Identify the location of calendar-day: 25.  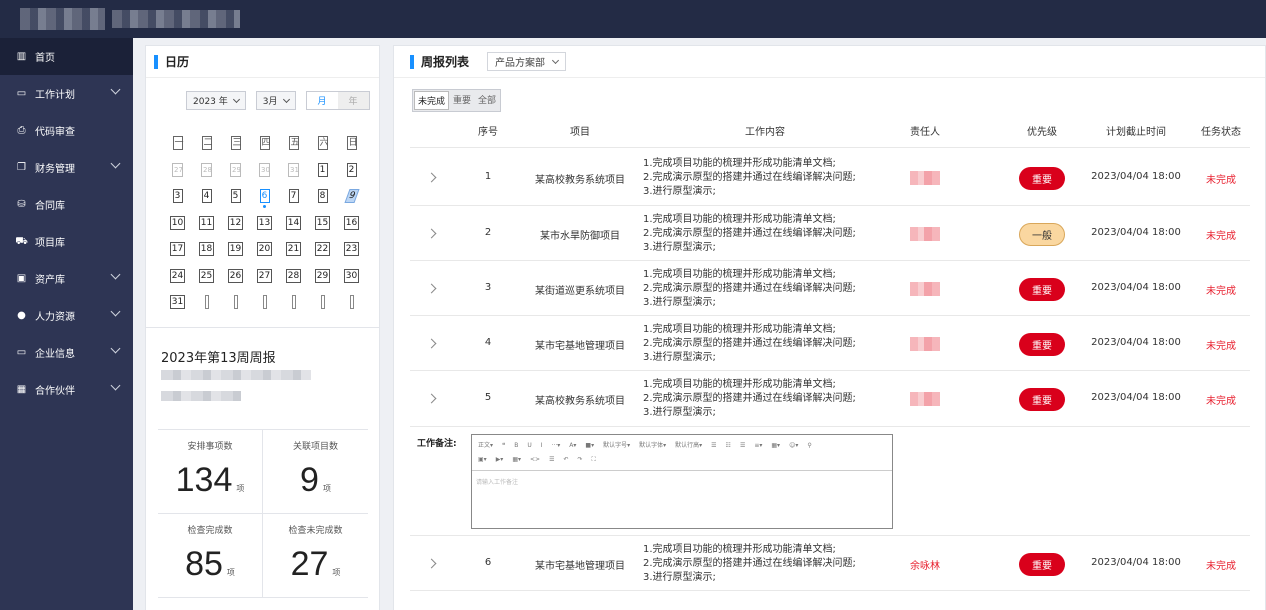
(206, 276).